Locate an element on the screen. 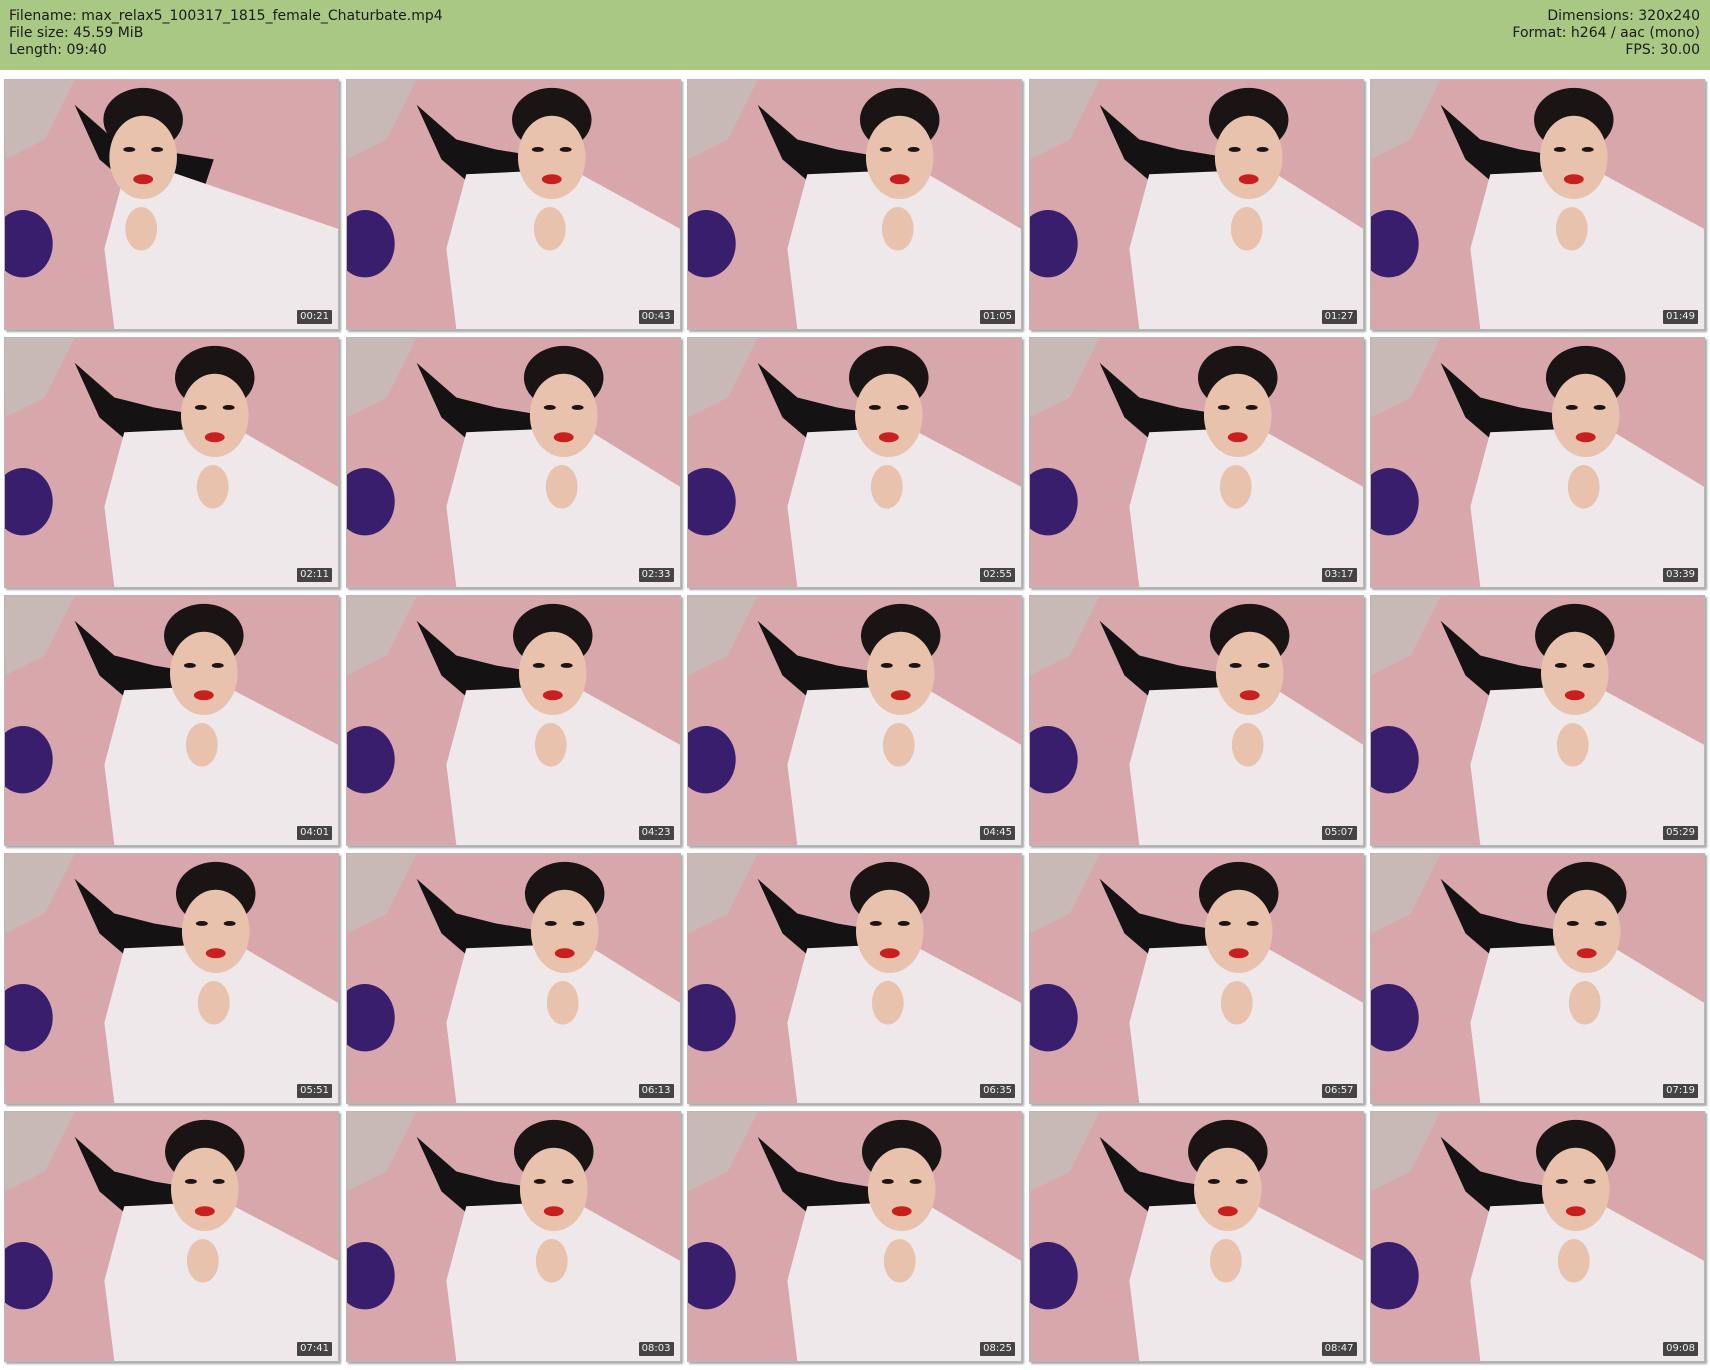 The width and height of the screenshot is (1710, 1370). video-thumbnail: 04:23 is located at coordinates (513, 720).